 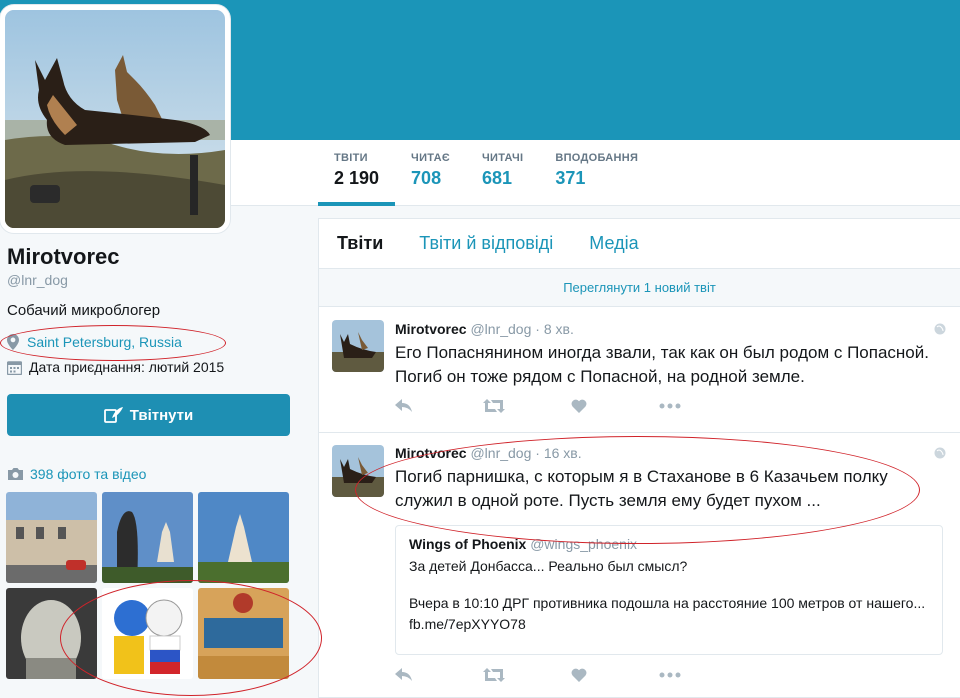 I want to click on media-thumbnail-grid, so click(x=148, y=585).